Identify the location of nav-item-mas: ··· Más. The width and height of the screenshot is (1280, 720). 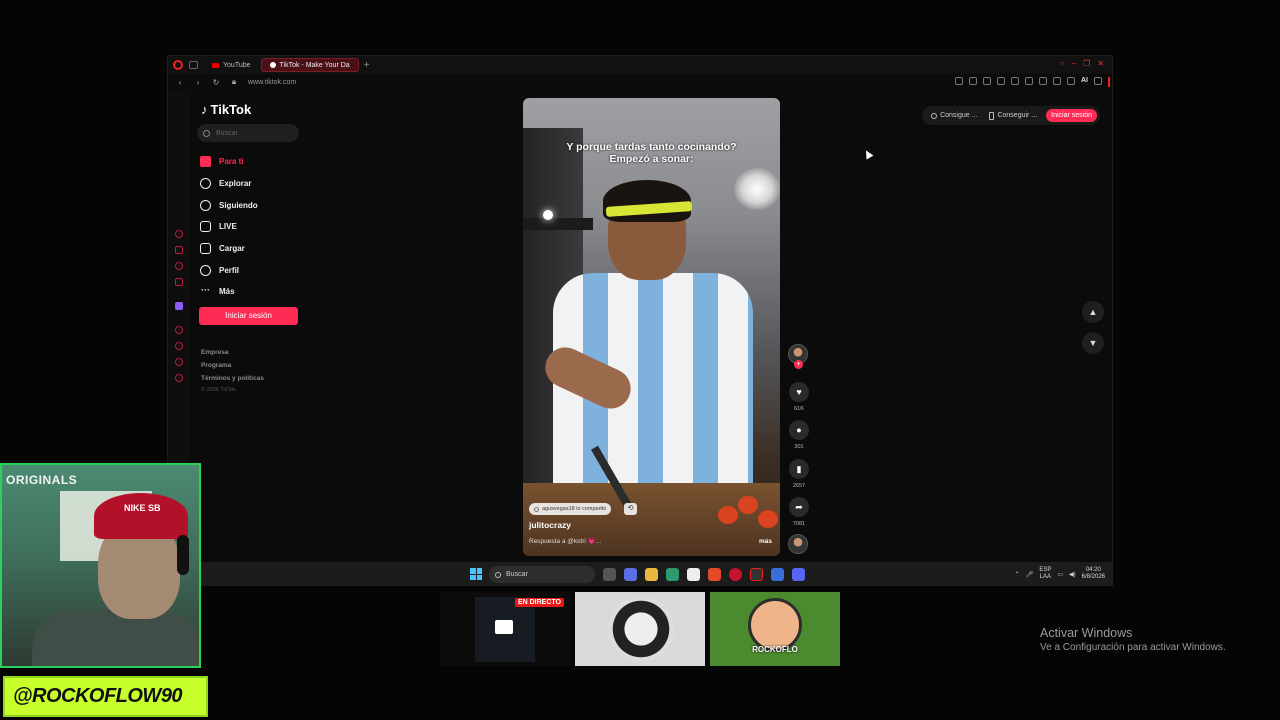
(229, 292).